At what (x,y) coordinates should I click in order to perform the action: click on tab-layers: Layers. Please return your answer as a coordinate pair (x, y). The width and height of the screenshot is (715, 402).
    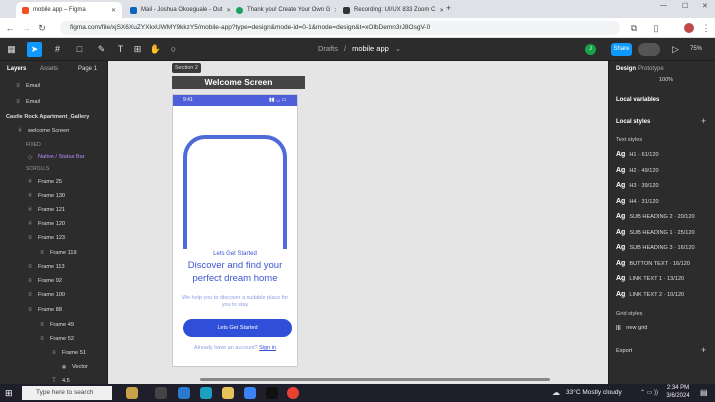
    Looking at the image, I should click on (16, 69).